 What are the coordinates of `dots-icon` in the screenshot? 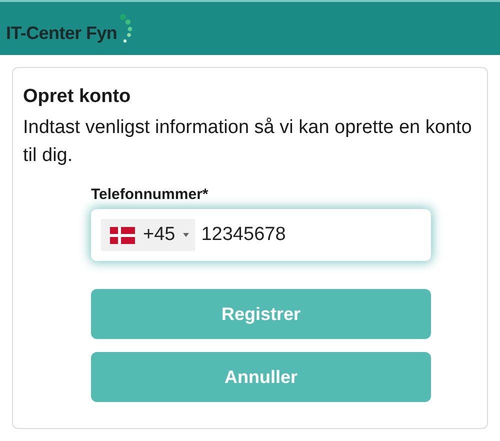 It's located at (126, 29).